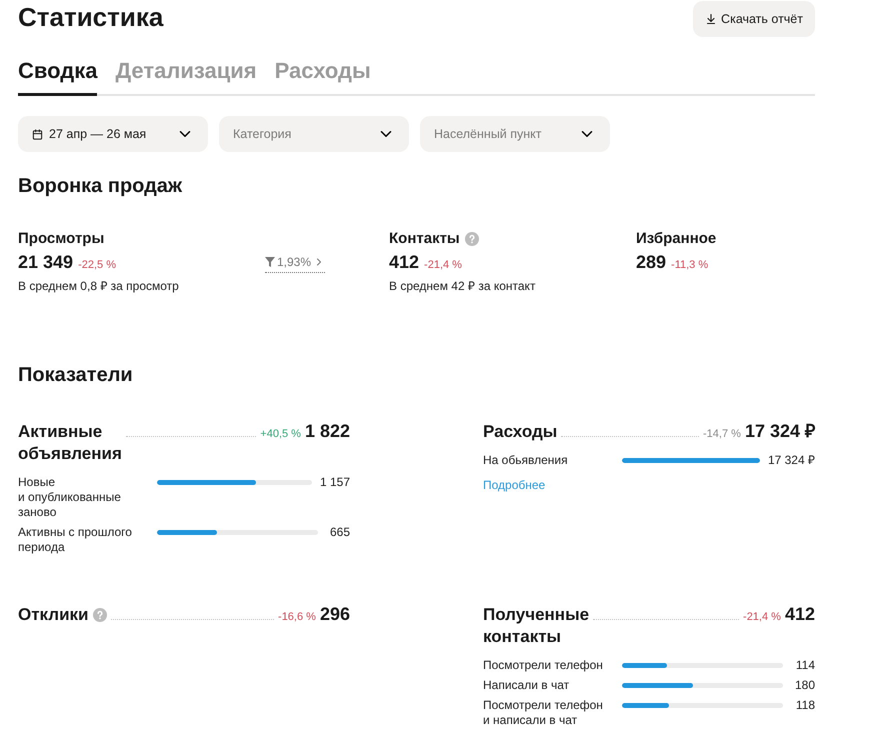  Describe the element at coordinates (676, 239) in the screenshot. I see `stage-label: Избранное` at that location.